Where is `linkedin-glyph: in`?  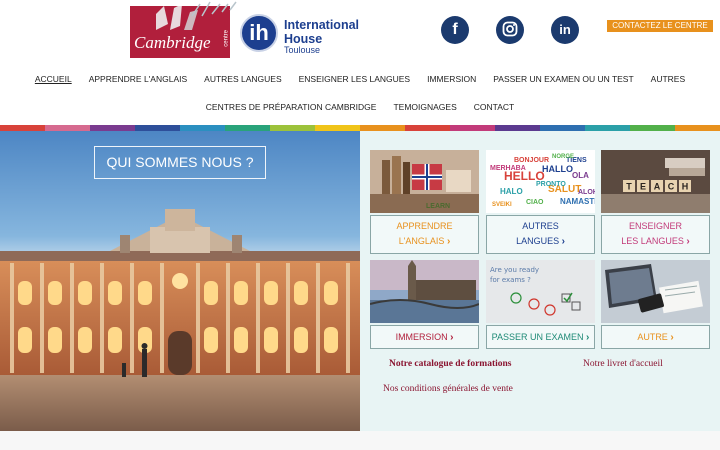
linkedin-glyph: in is located at coordinates (565, 29).